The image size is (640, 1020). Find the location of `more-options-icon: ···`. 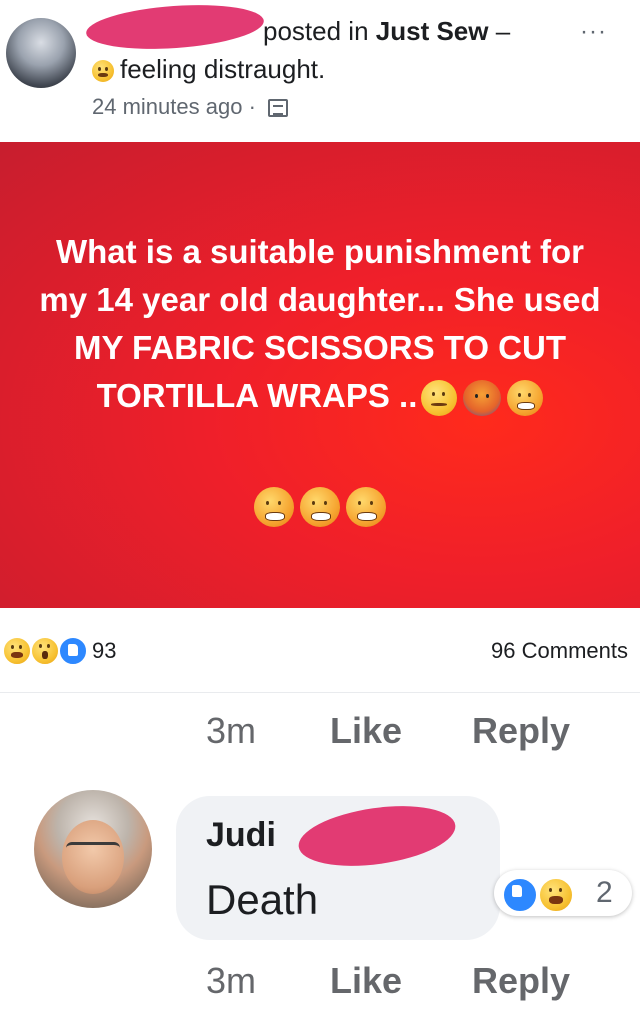

more-options-icon: ··· is located at coordinates (593, 32).